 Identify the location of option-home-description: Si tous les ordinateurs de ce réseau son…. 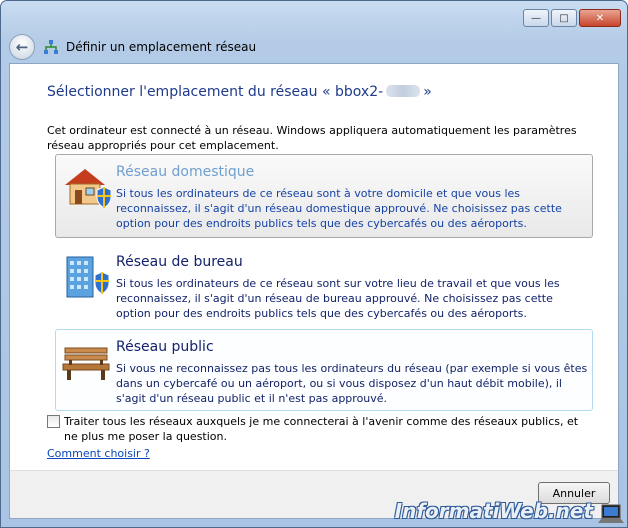
(339, 208).